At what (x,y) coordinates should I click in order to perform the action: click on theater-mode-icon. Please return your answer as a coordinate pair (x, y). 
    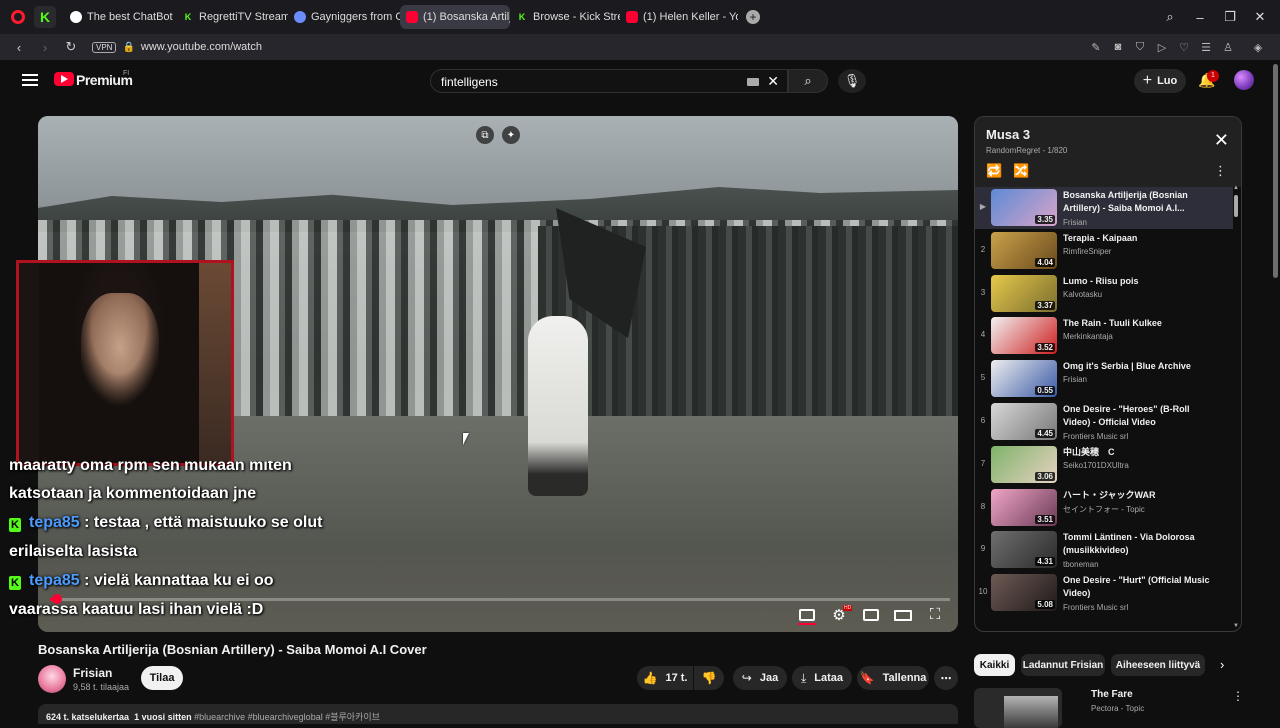
    Looking at the image, I should click on (903, 615).